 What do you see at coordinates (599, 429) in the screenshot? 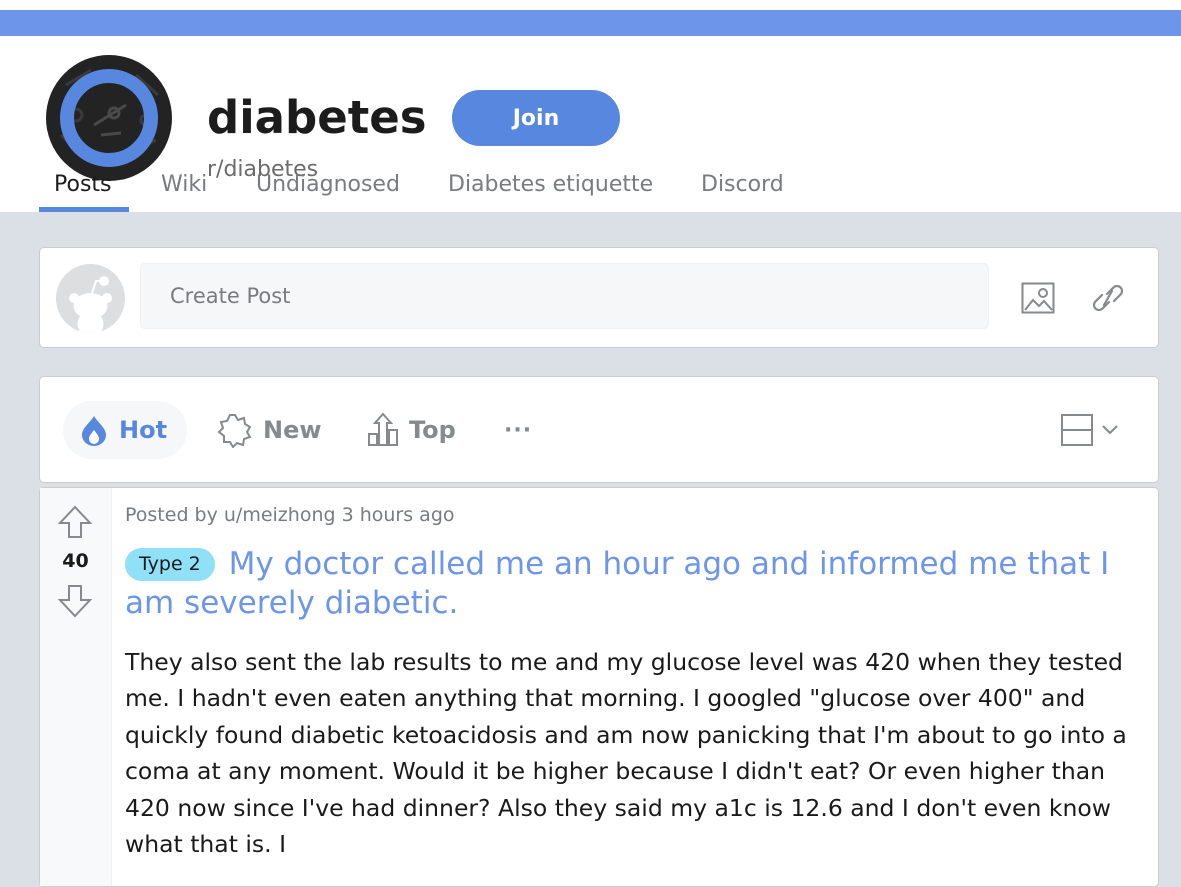
I see `sort-bar: Hot New Top ···` at bounding box center [599, 429].